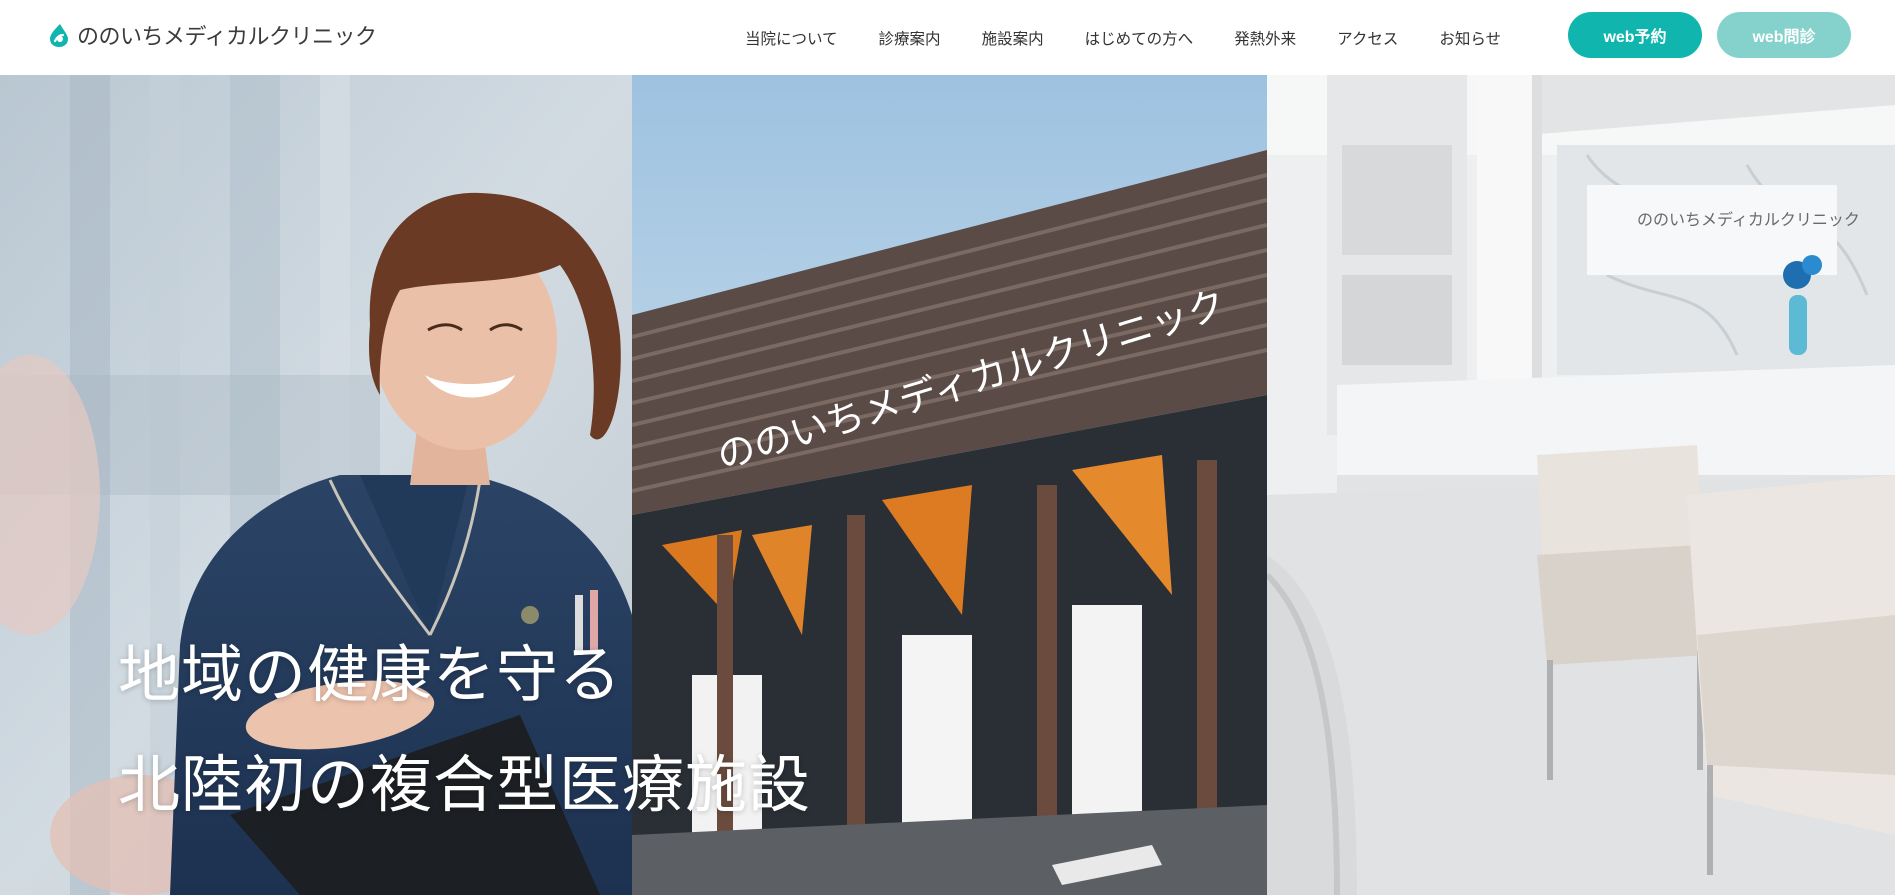  Describe the element at coordinates (59, 35) in the screenshot. I see `leaf-drop-icon` at that location.